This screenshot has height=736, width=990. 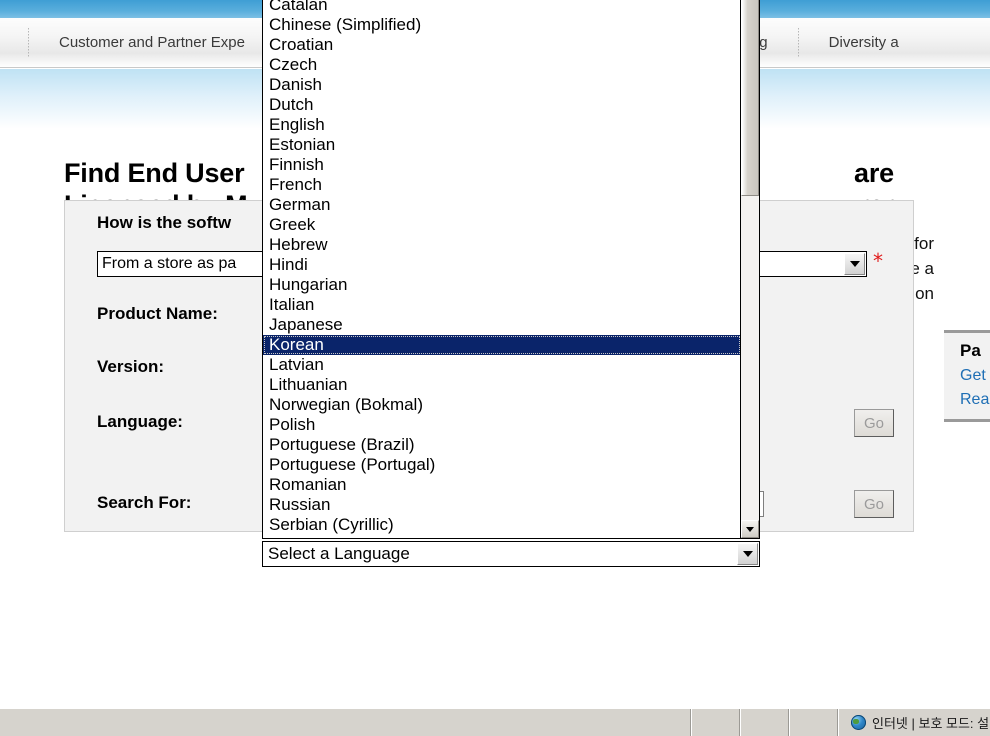 I want to click on language-option: Lithuanian, so click(x=502, y=385).